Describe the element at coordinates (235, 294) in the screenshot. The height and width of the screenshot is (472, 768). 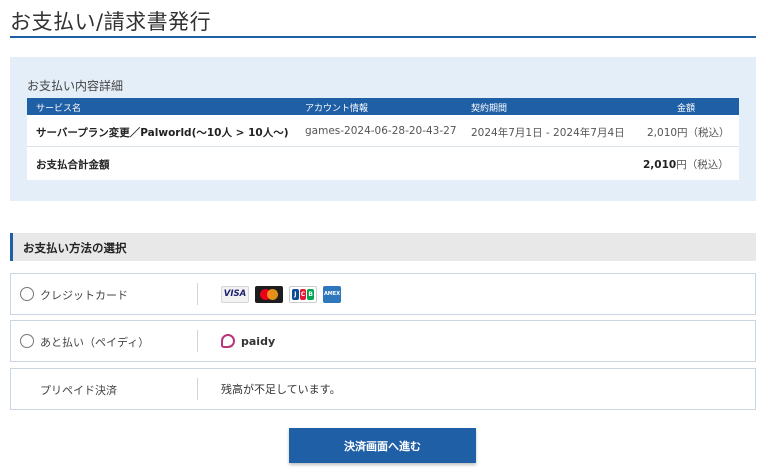
I see `visa-logo-icon: VISA` at that location.